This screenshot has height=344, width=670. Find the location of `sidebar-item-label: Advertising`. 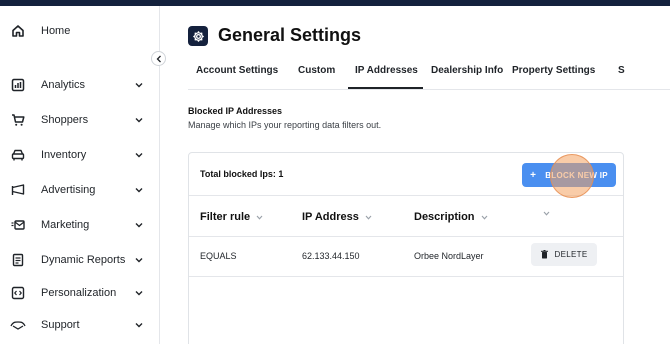

sidebar-item-label: Advertising is located at coordinates (68, 190).